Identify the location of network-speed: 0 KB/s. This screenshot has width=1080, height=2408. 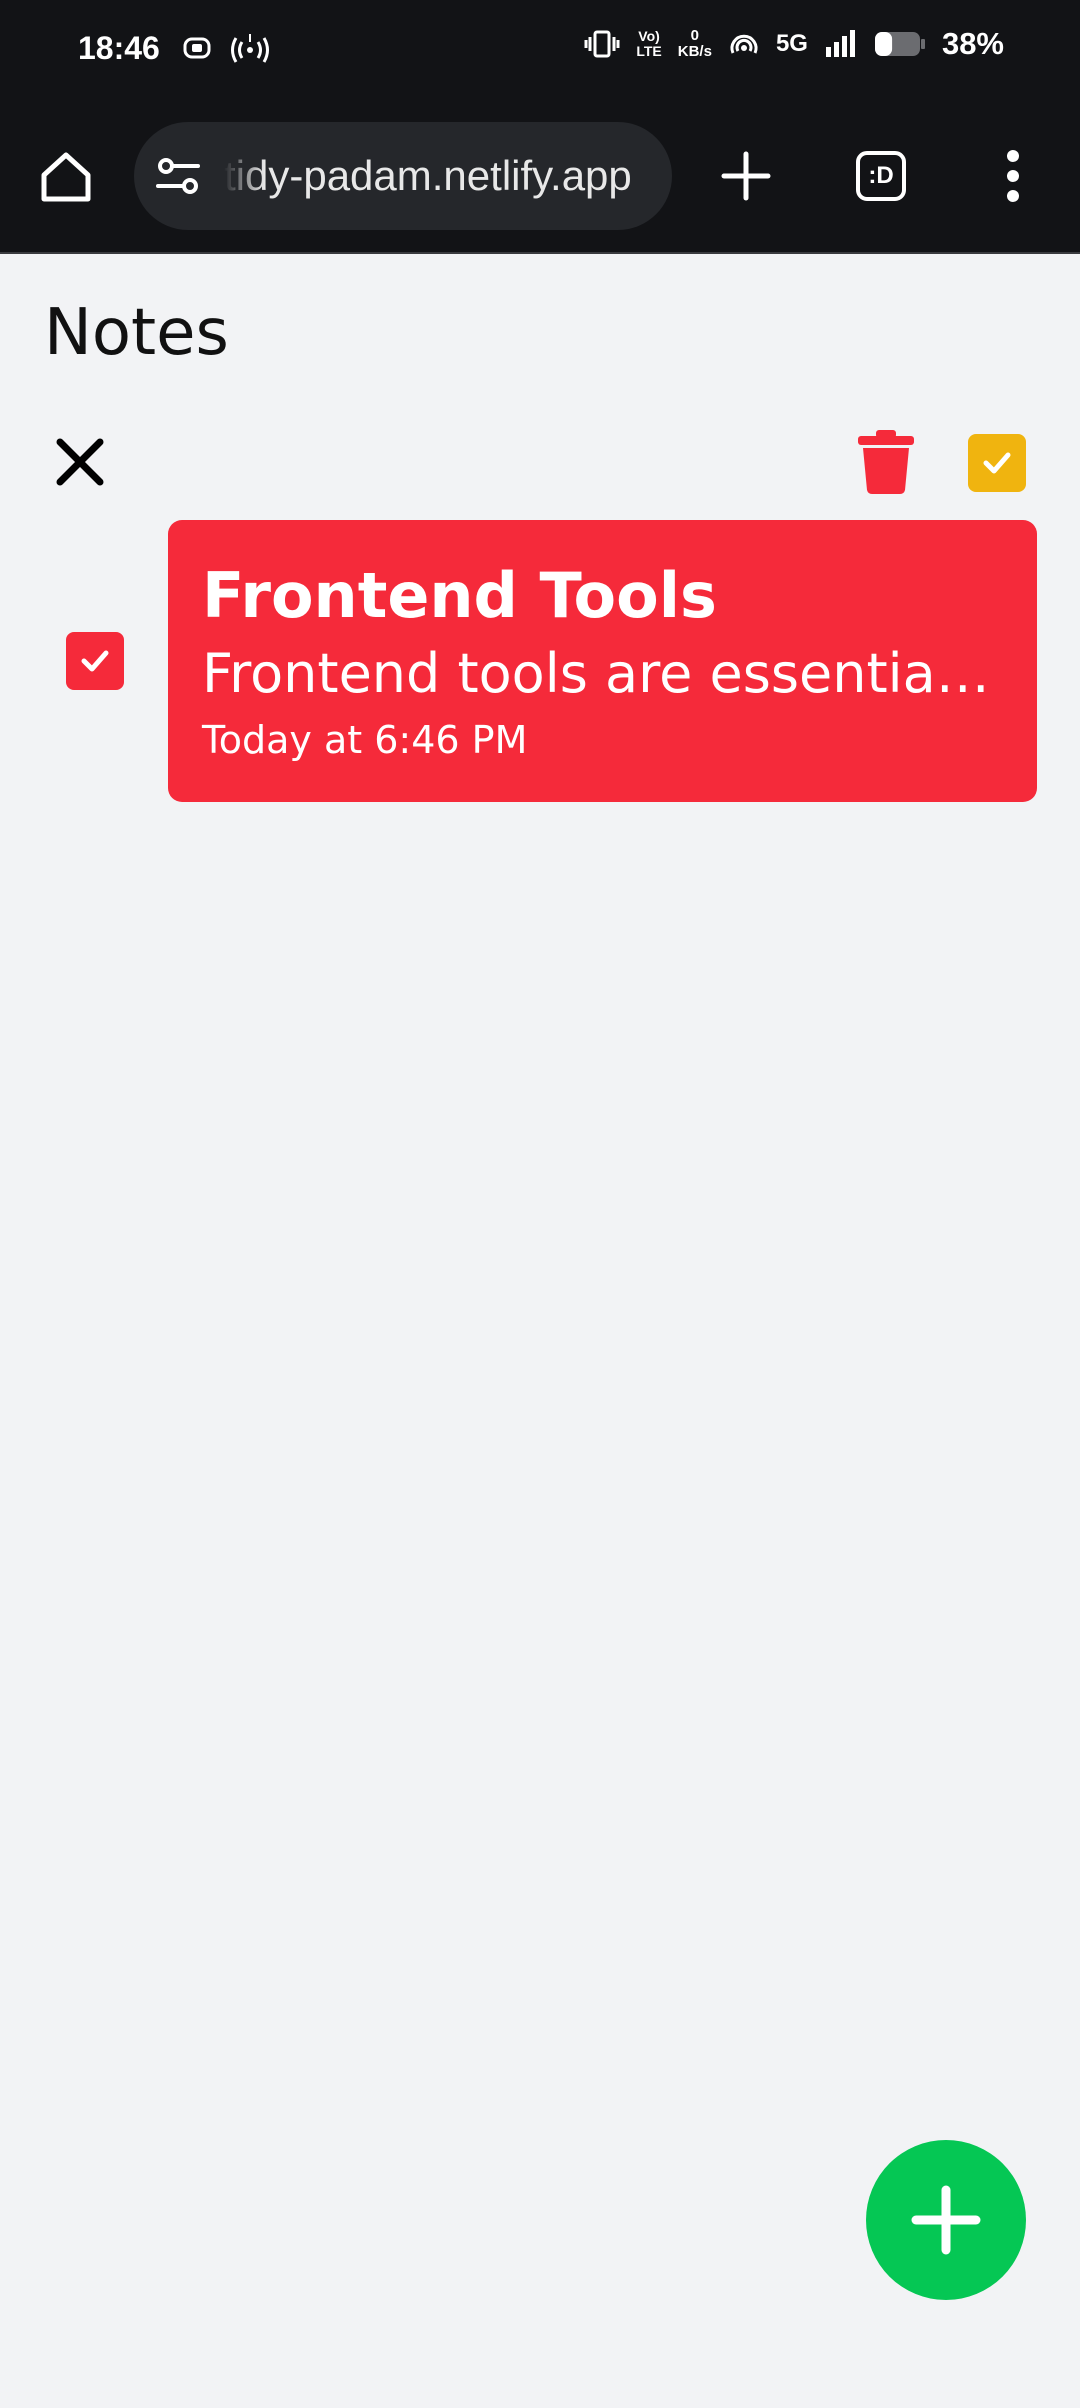
(695, 44).